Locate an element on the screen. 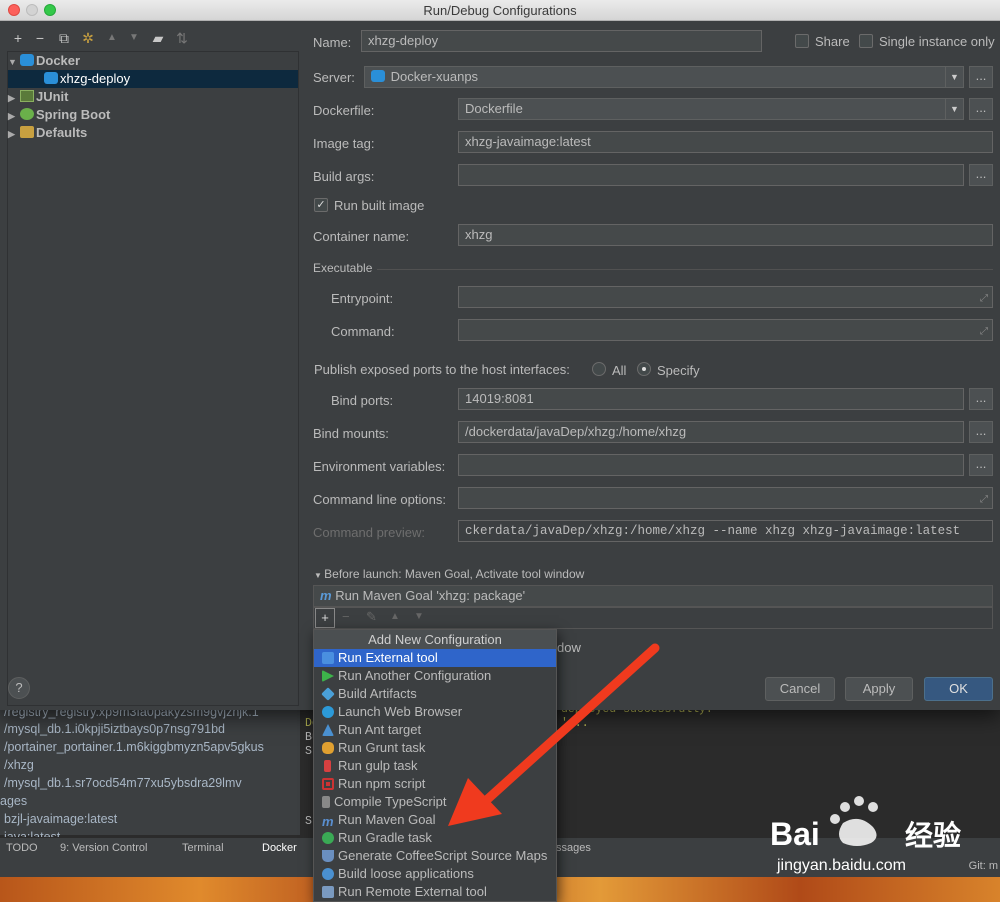 The width and height of the screenshot is (1000, 902). tab-terminal: Terminal is located at coordinates (203, 848).